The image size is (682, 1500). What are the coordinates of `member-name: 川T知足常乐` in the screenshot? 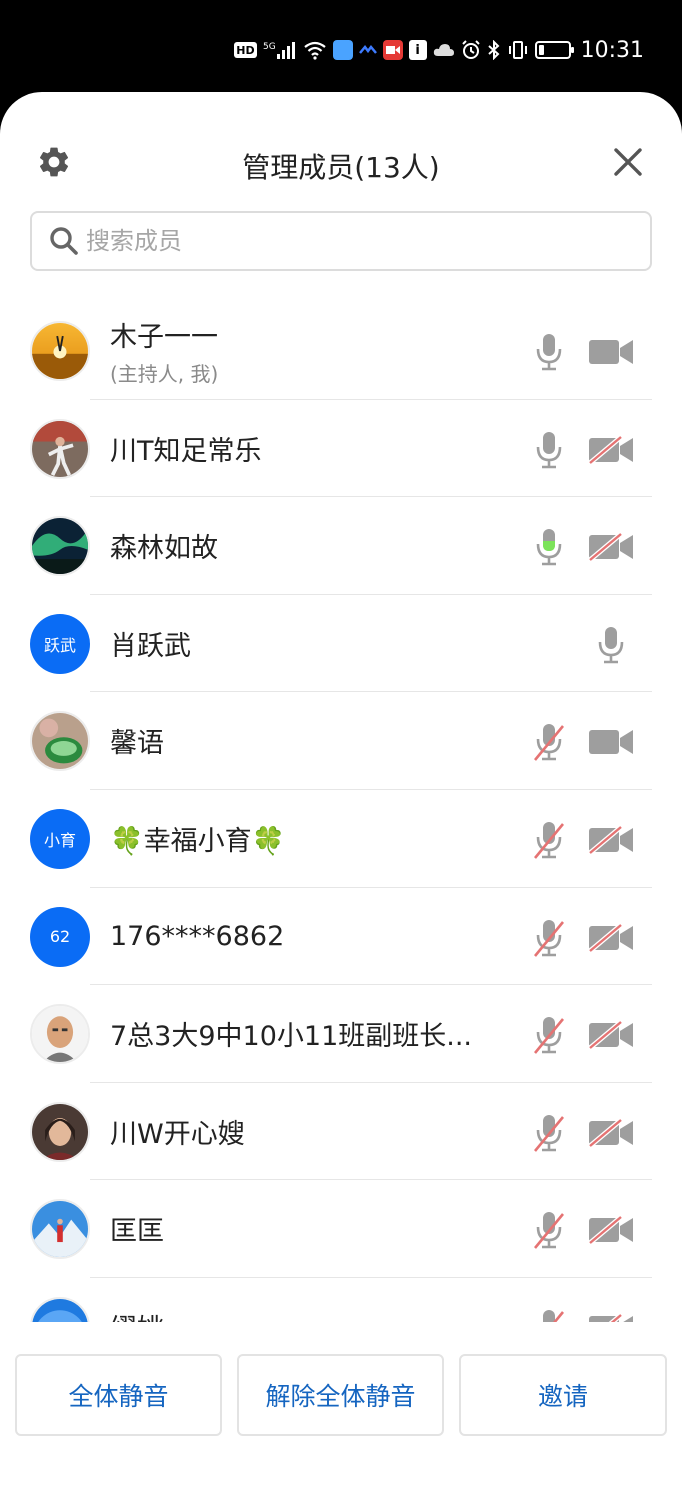 It's located at (186, 451).